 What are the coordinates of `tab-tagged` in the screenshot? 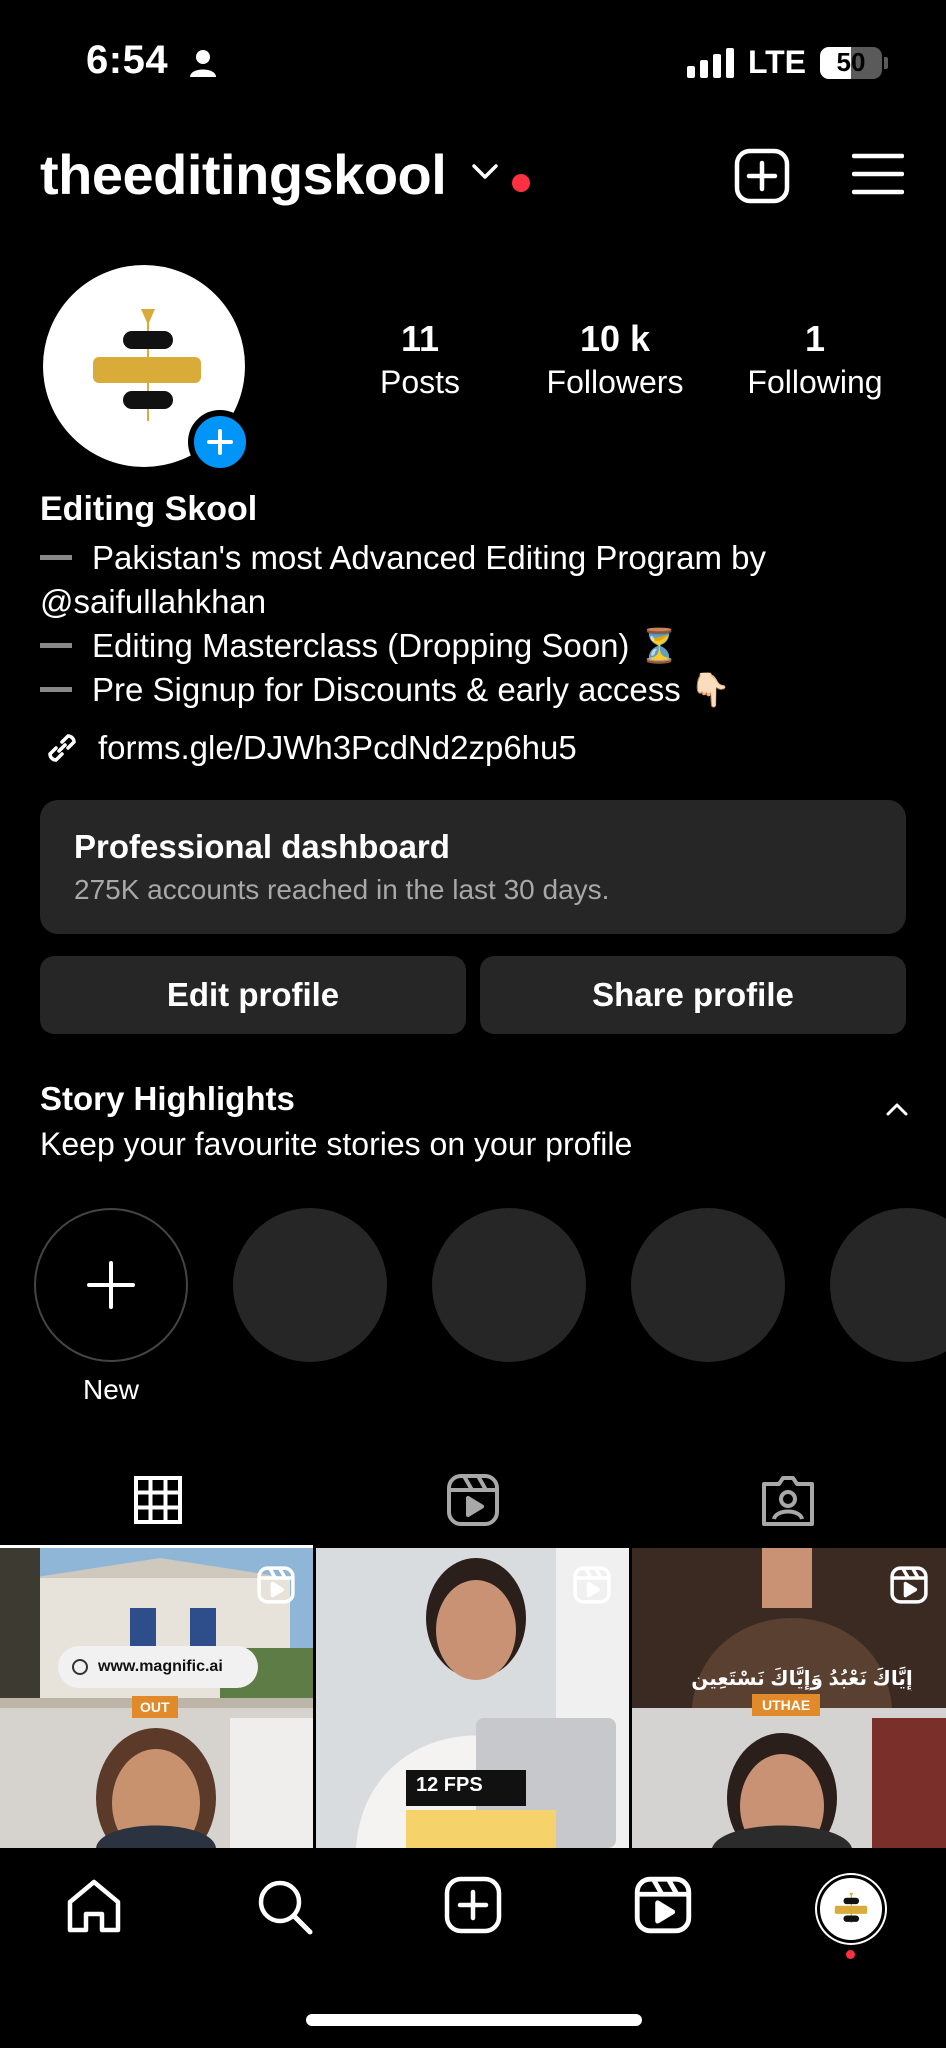 It's located at (787, 1500).